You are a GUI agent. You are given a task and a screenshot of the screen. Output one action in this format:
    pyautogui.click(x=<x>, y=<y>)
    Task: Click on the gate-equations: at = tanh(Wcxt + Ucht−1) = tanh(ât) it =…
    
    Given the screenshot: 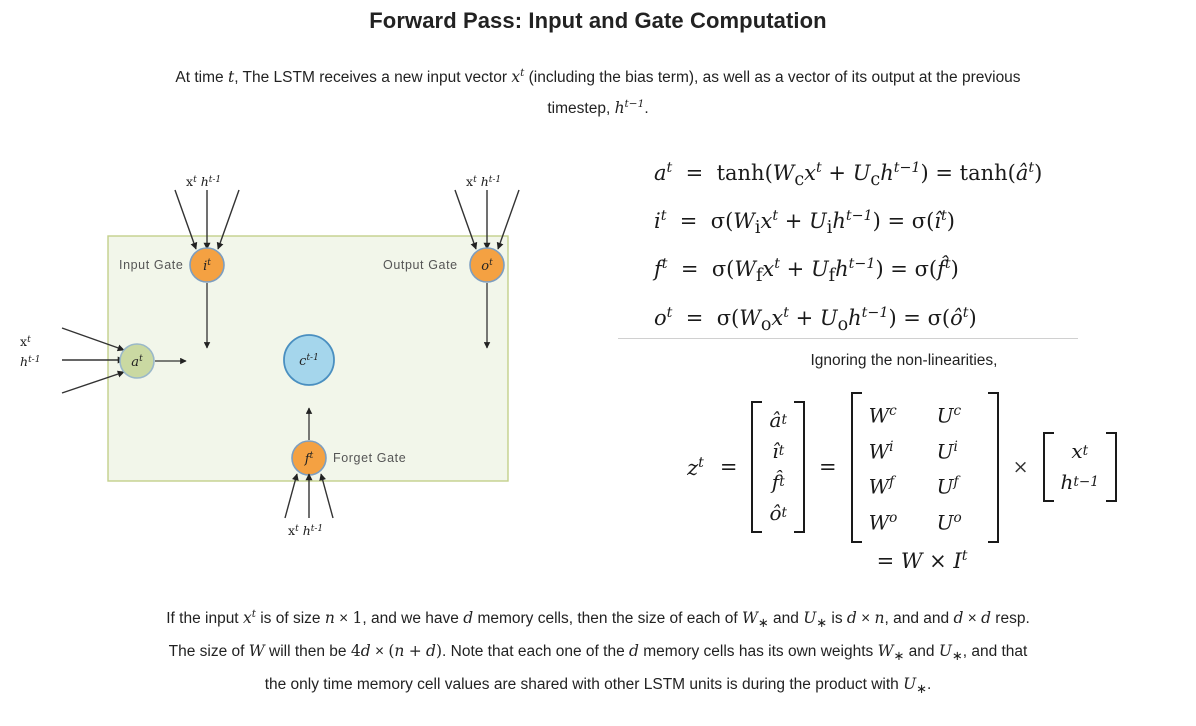 What is the action you would take?
    pyautogui.click(x=904, y=246)
    